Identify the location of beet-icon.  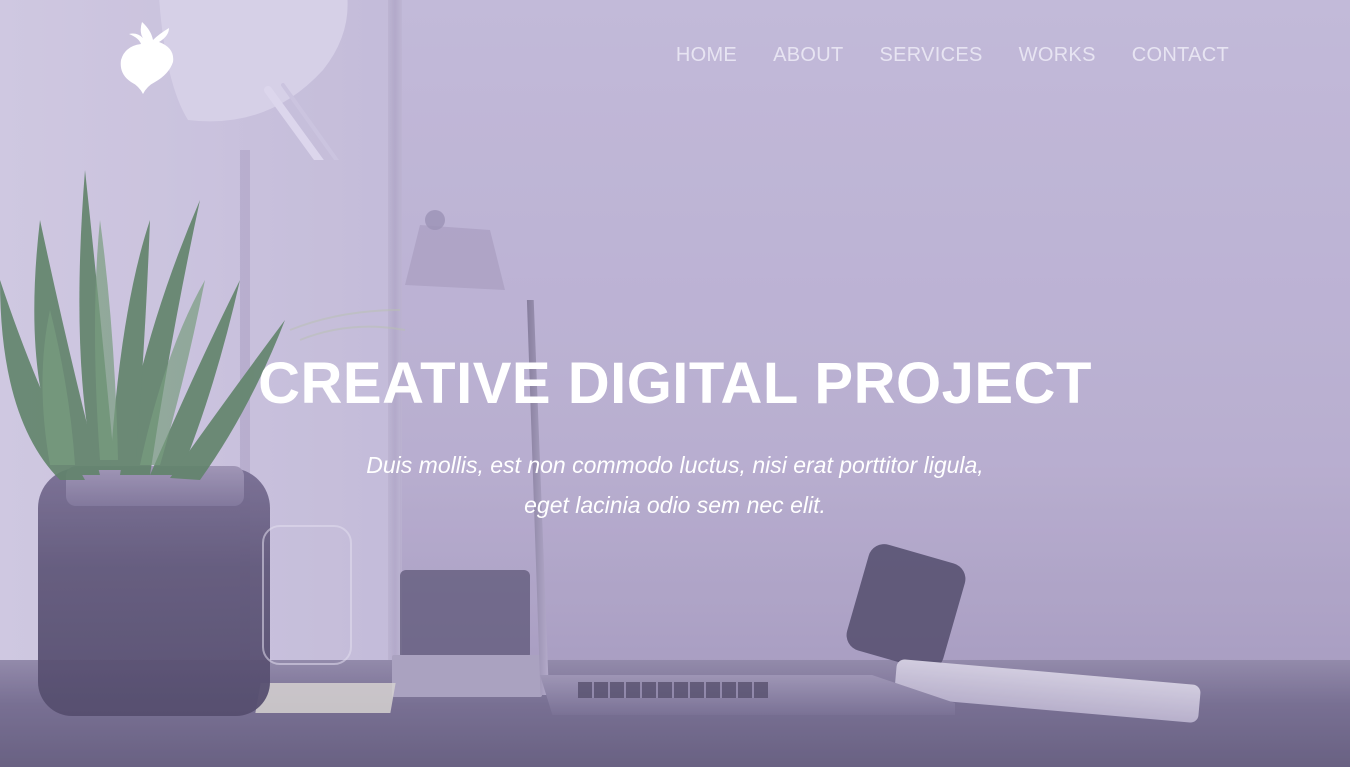
(147, 56).